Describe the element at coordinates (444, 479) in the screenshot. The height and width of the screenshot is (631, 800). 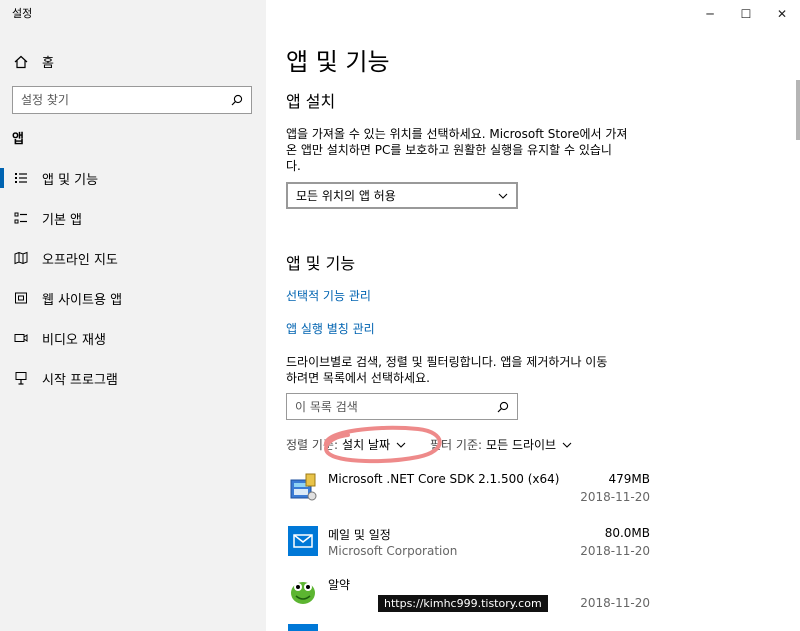
I see `app-name: Microsoft .NET Core SDK 2.1.500 (x64)` at that location.